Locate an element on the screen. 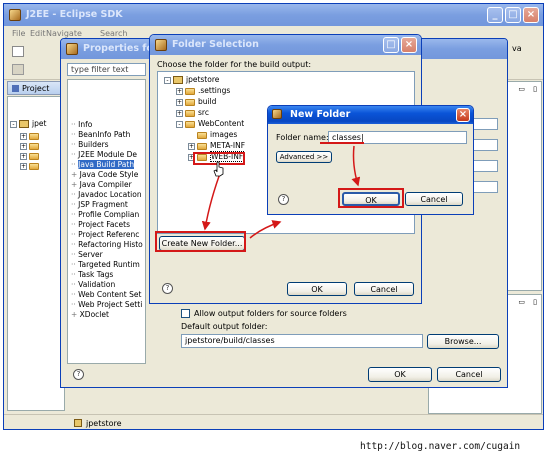  annotation-arrows is located at coordinates (281, 192).